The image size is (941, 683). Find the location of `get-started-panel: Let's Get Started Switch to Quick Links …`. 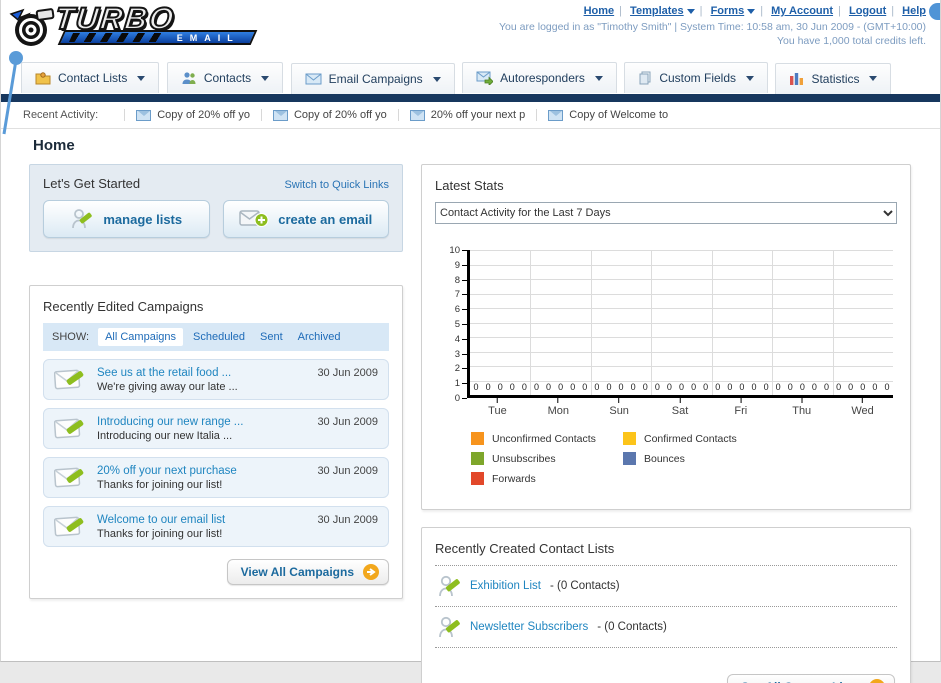

get-started-panel: Let's Get Started Switch to Quick Links … is located at coordinates (216, 208).